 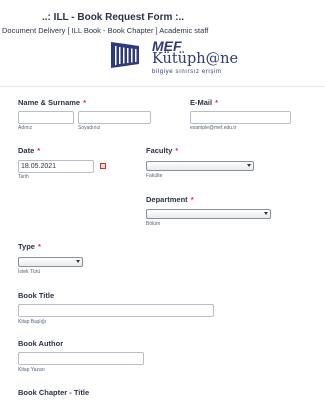 What do you see at coordinates (31, 370) in the screenshot?
I see `book-author-sublabel: Kitap Yazarı` at bounding box center [31, 370].